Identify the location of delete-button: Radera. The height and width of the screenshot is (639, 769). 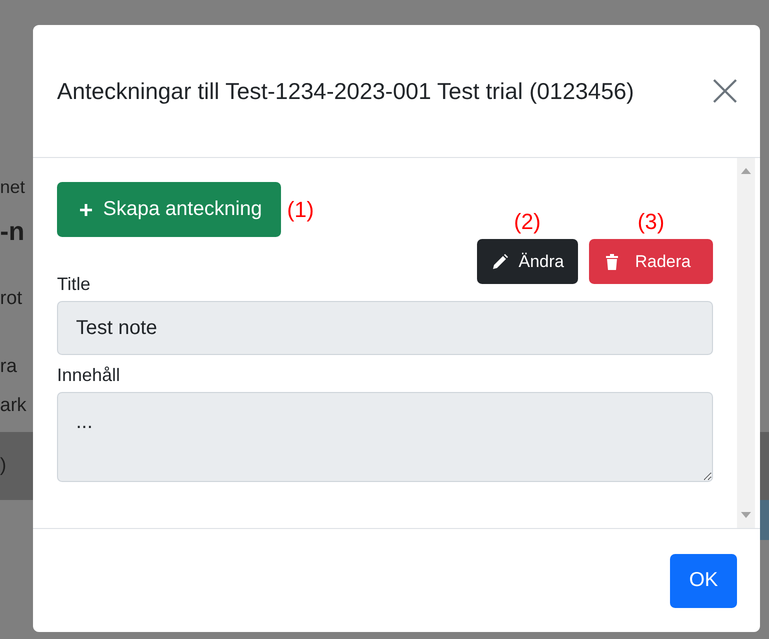
(651, 261).